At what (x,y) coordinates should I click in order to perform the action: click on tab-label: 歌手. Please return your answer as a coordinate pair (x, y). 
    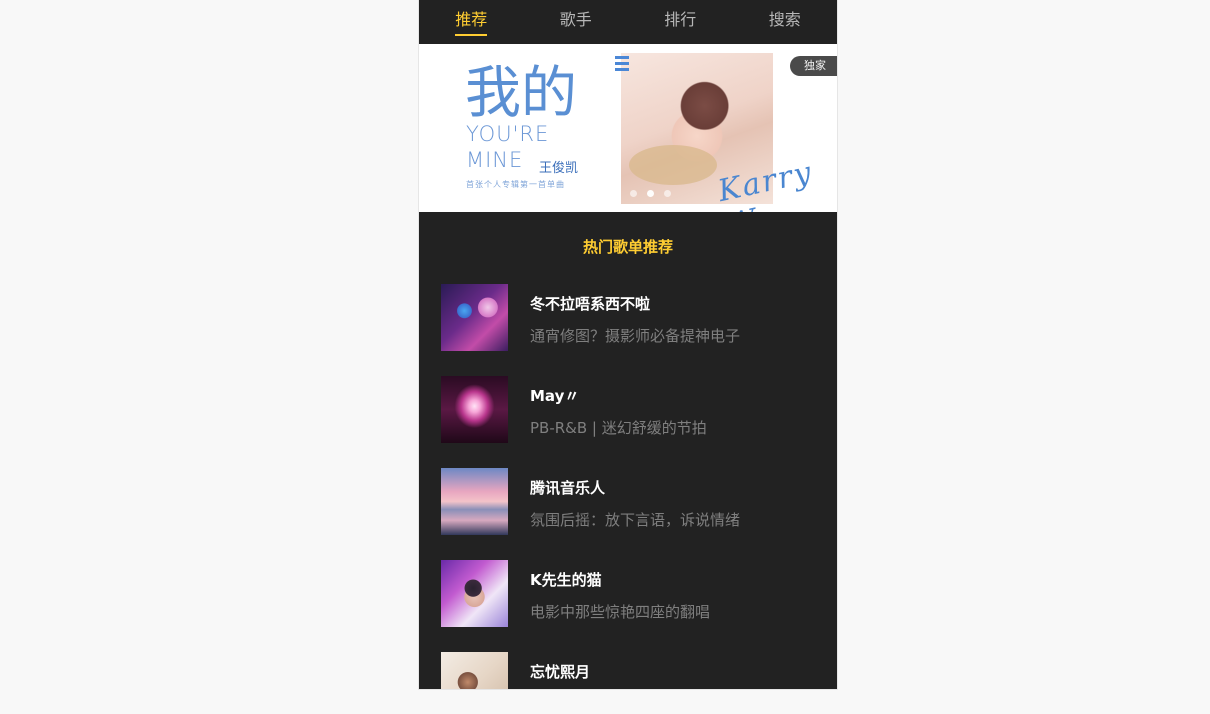
    Looking at the image, I should click on (575, 19).